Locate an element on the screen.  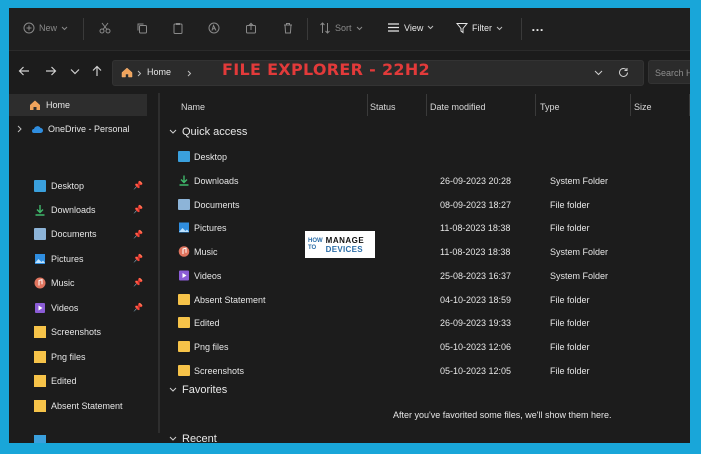
group-quick-access: Quick access is located at coordinates (208, 132).